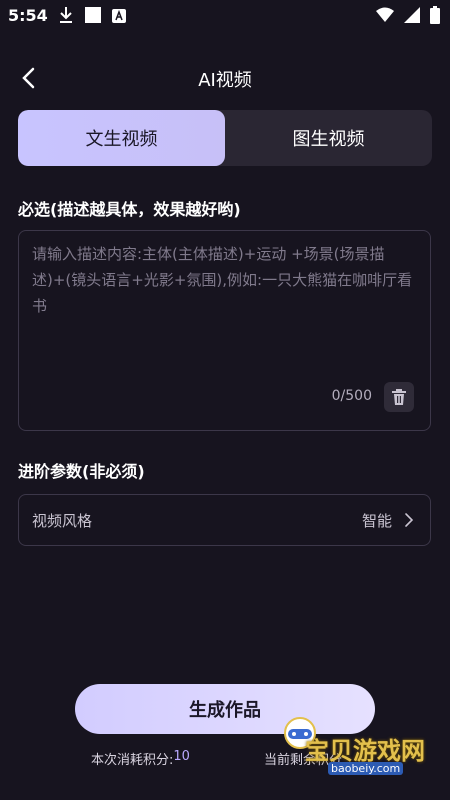 The width and height of the screenshot is (450, 800). I want to click on watermark: 宝贝游戏网 baobeiy.com, so click(355, 741).